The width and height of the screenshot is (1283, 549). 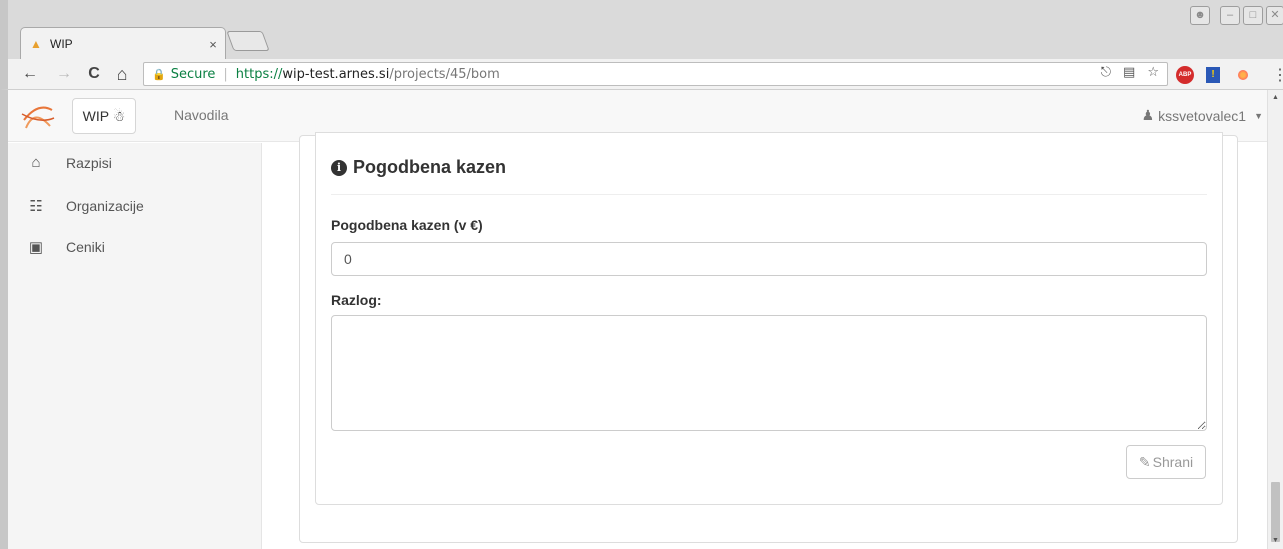 I want to click on info-icon: i, so click(x=339, y=167).